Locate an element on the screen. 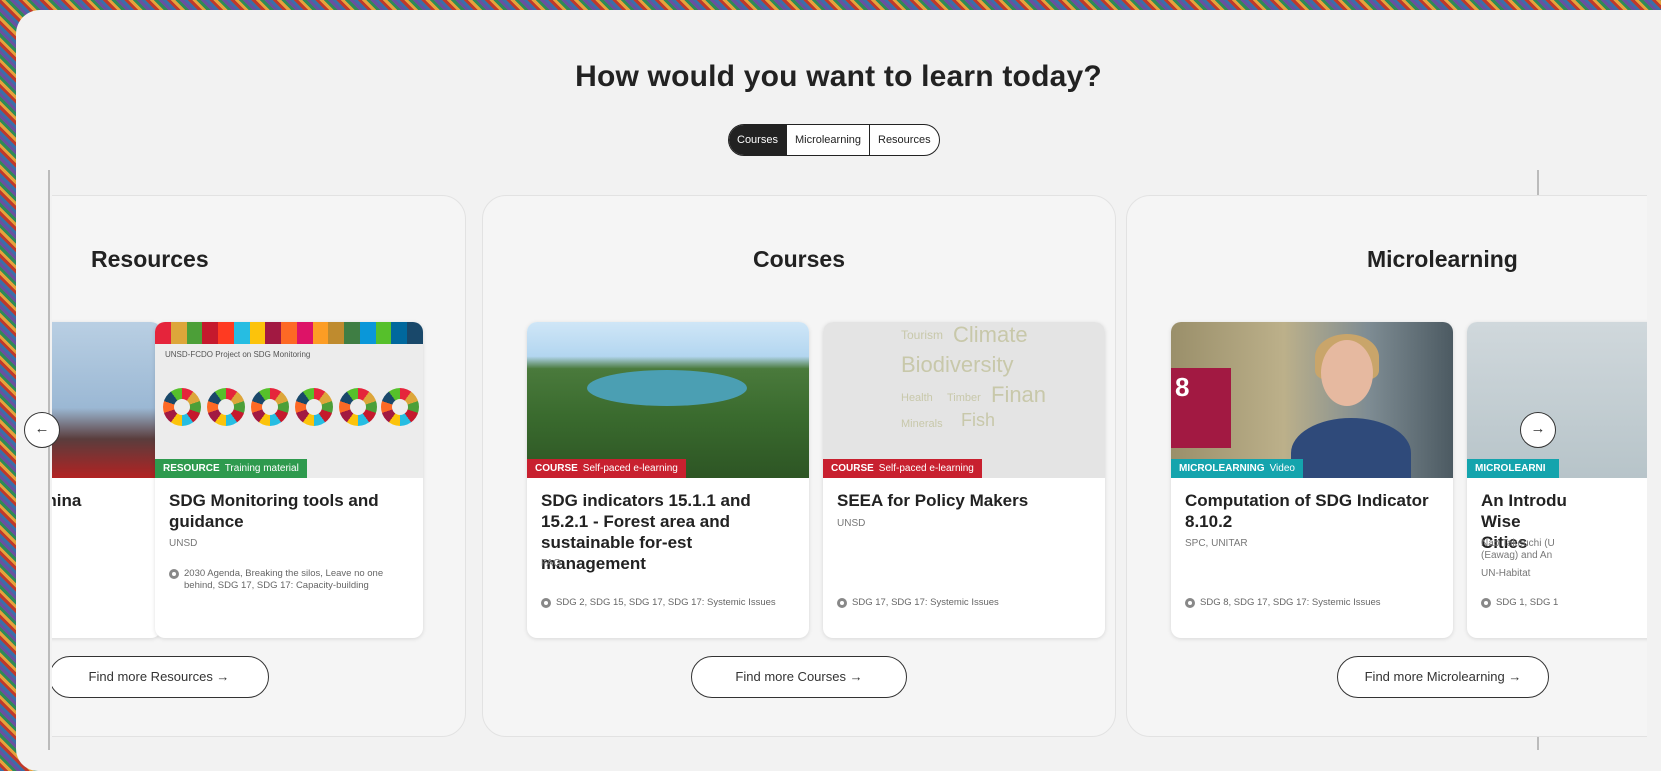 The height and width of the screenshot is (771, 1661). learning-type-tabs: Courses Microlearning Resources is located at coordinates (834, 140).